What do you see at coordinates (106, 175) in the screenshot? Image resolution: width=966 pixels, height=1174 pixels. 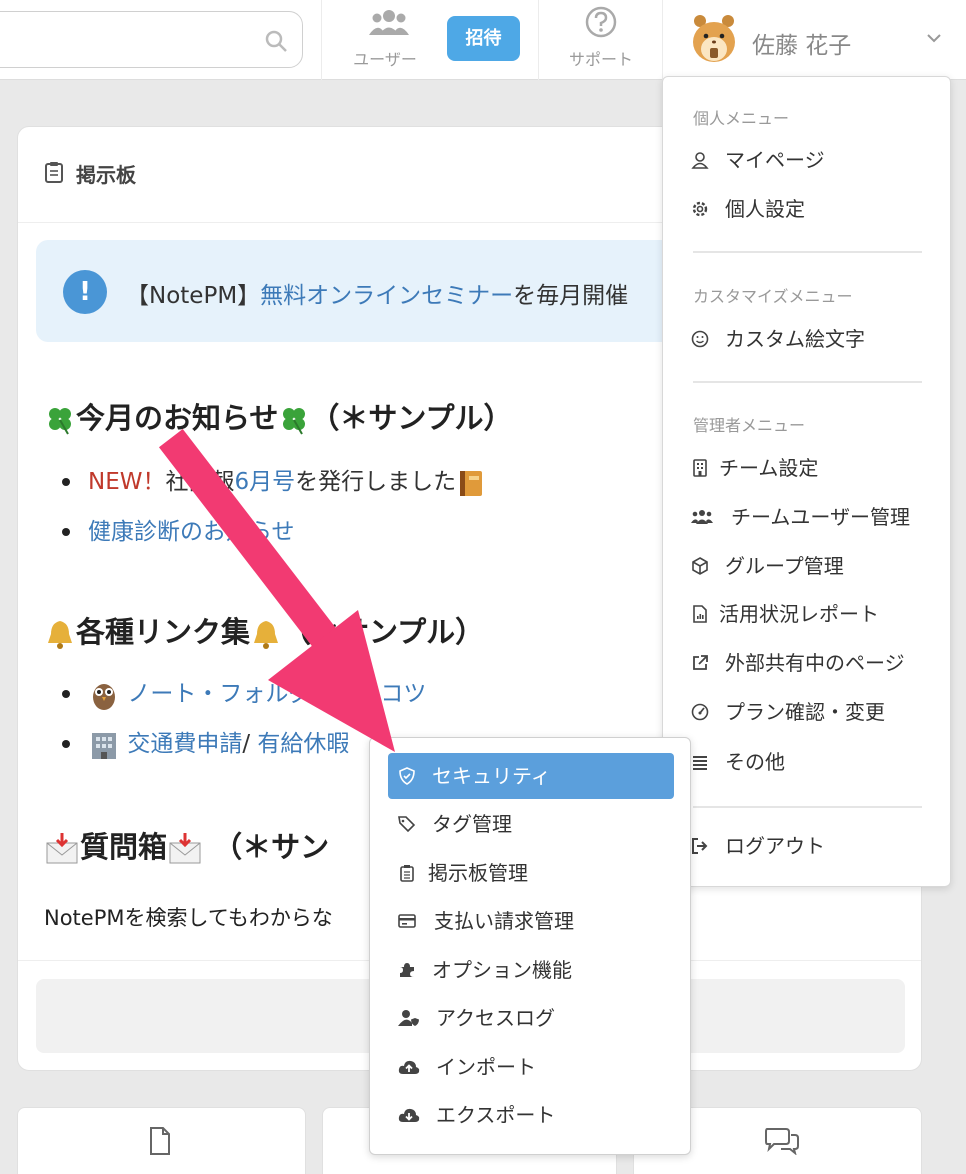 I see `board-title: 掲示板` at bounding box center [106, 175].